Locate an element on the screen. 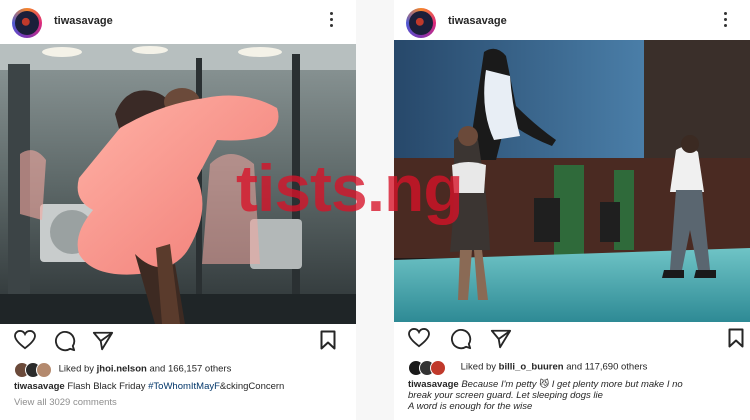 The width and height of the screenshot is (750, 420). liked-by-suffix: and 117,690 others is located at coordinates (606, 367).